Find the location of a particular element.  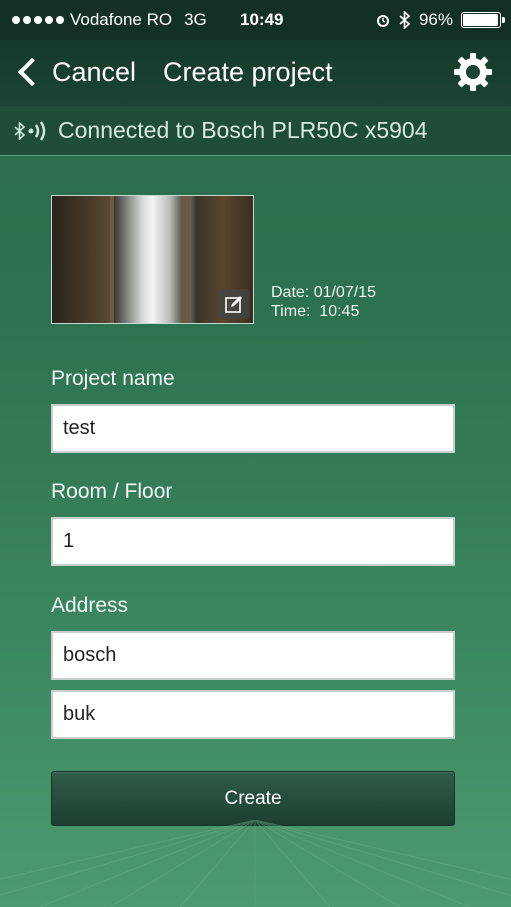

battery-icon is located at coordinates (483, 20).